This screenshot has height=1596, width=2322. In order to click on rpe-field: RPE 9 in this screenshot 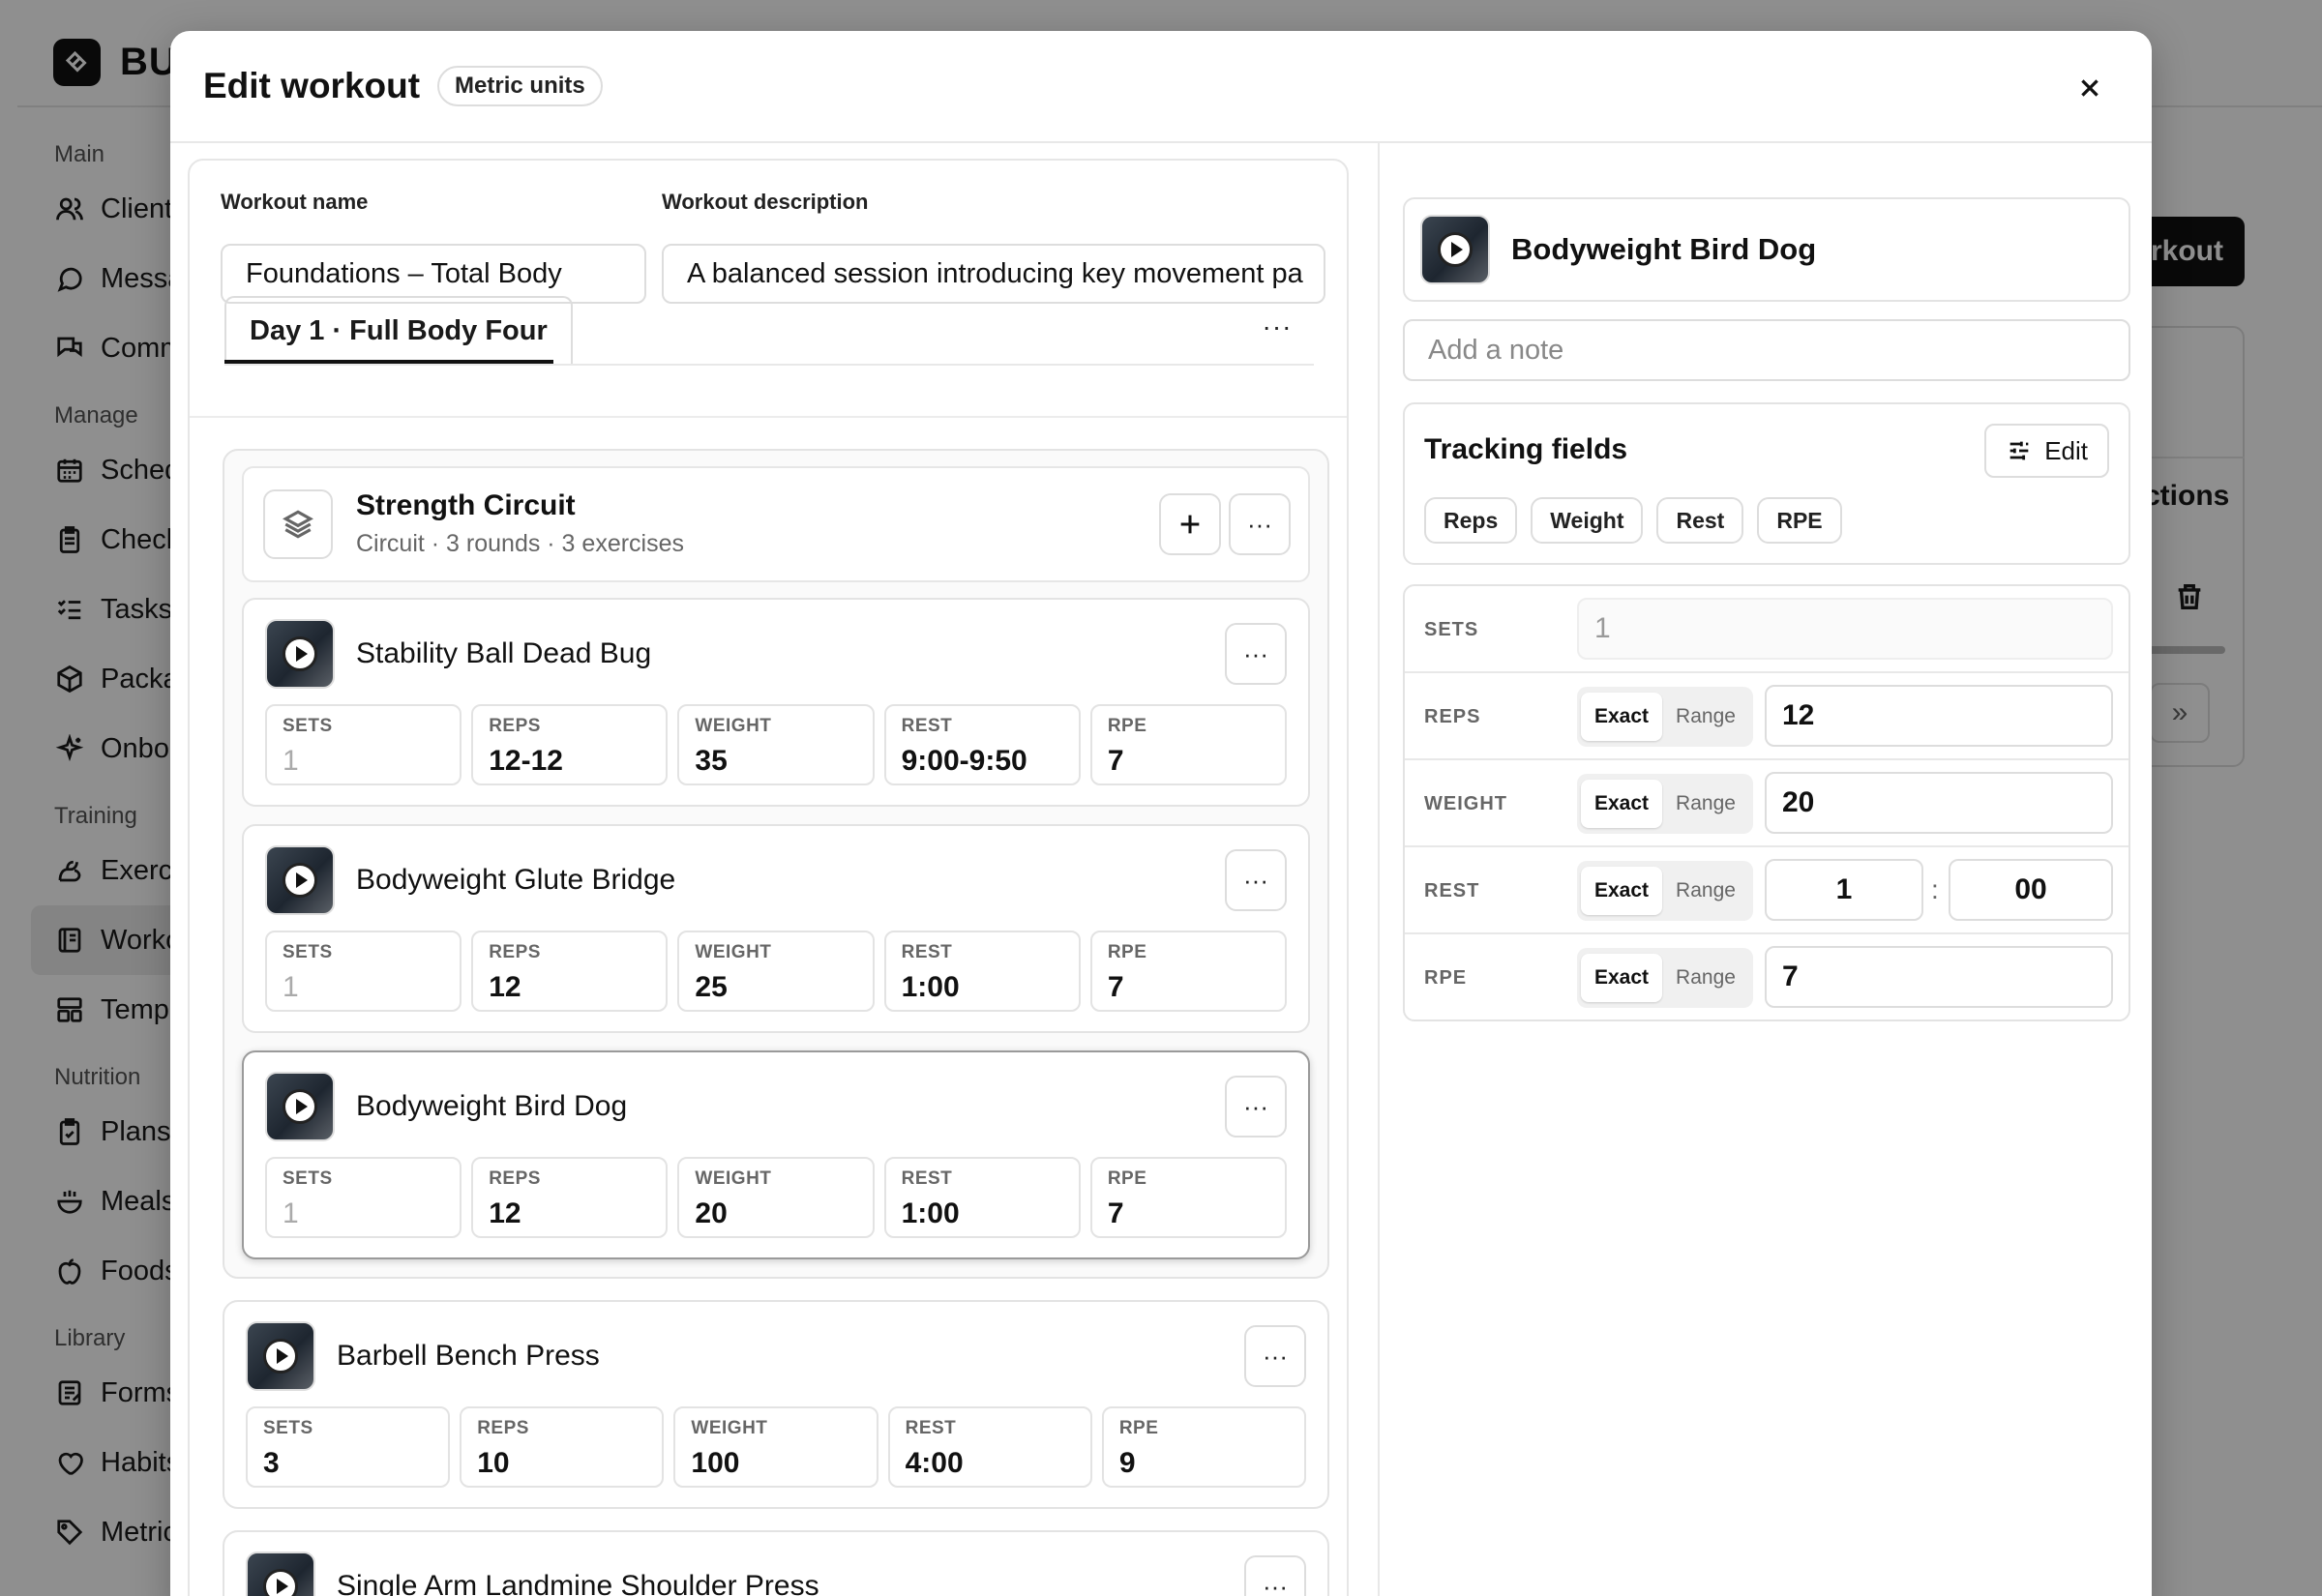, I will do `click(1204, 1447)`.